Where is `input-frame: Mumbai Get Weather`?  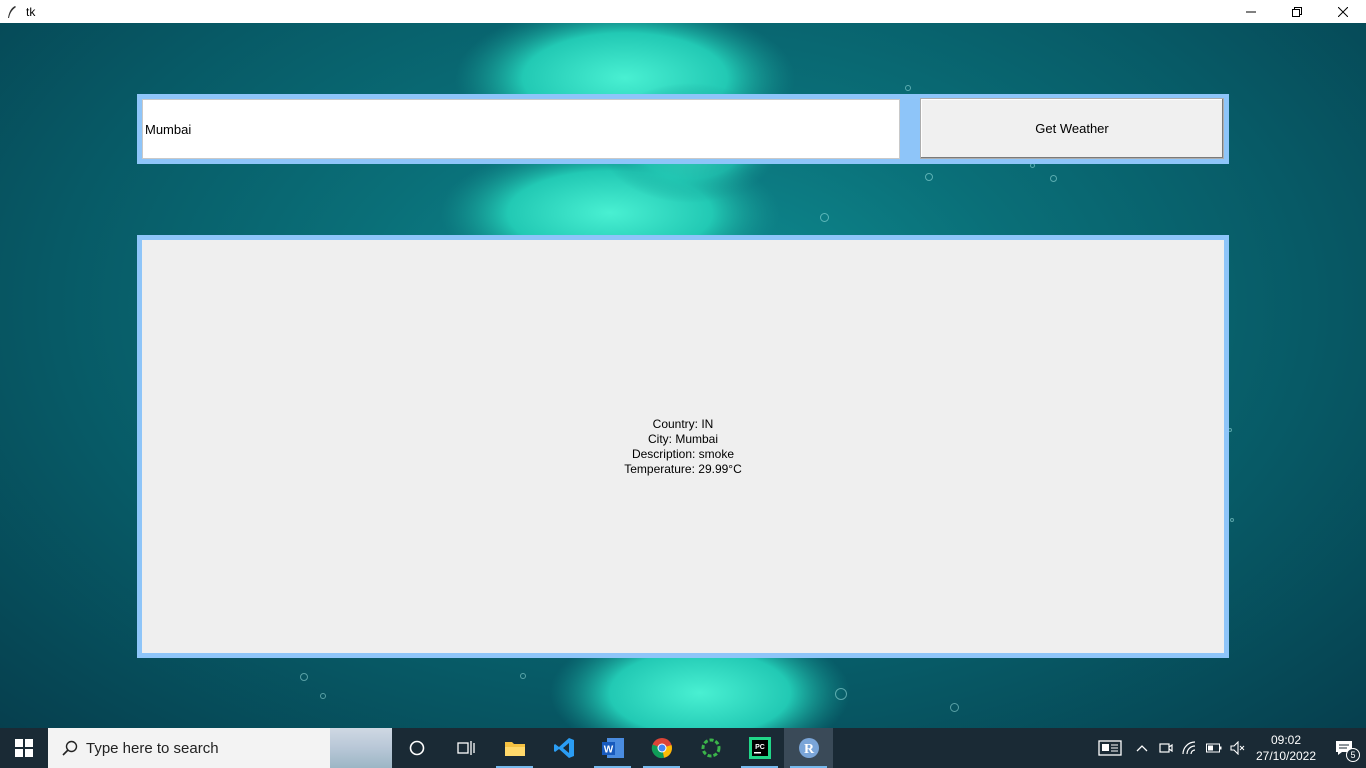
input-frame: Mumbai Get Weather is located at coordinates (683, 129).